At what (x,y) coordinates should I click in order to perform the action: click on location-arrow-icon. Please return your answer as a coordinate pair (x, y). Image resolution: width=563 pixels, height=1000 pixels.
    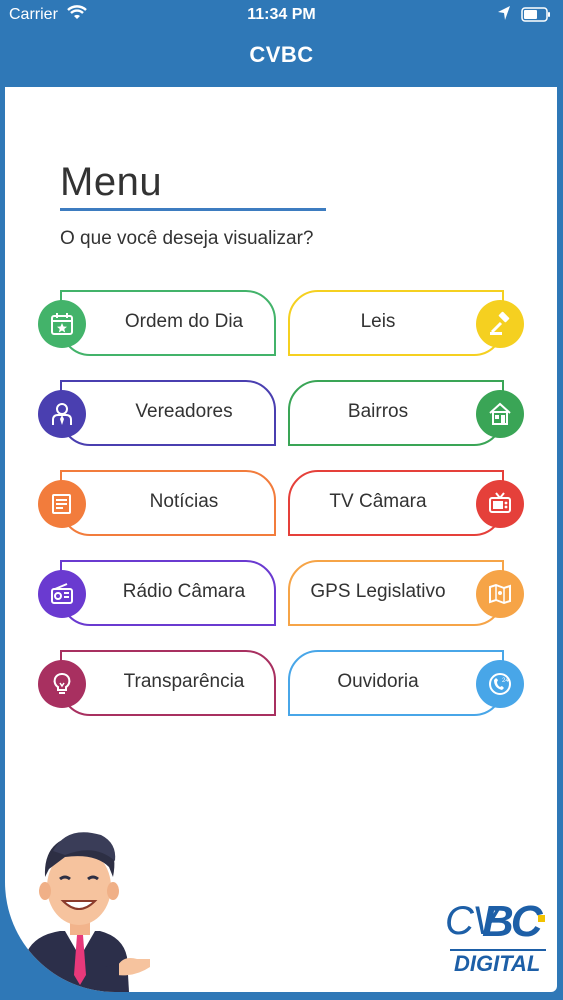
    Looking at the image, I should click on (504, 13).